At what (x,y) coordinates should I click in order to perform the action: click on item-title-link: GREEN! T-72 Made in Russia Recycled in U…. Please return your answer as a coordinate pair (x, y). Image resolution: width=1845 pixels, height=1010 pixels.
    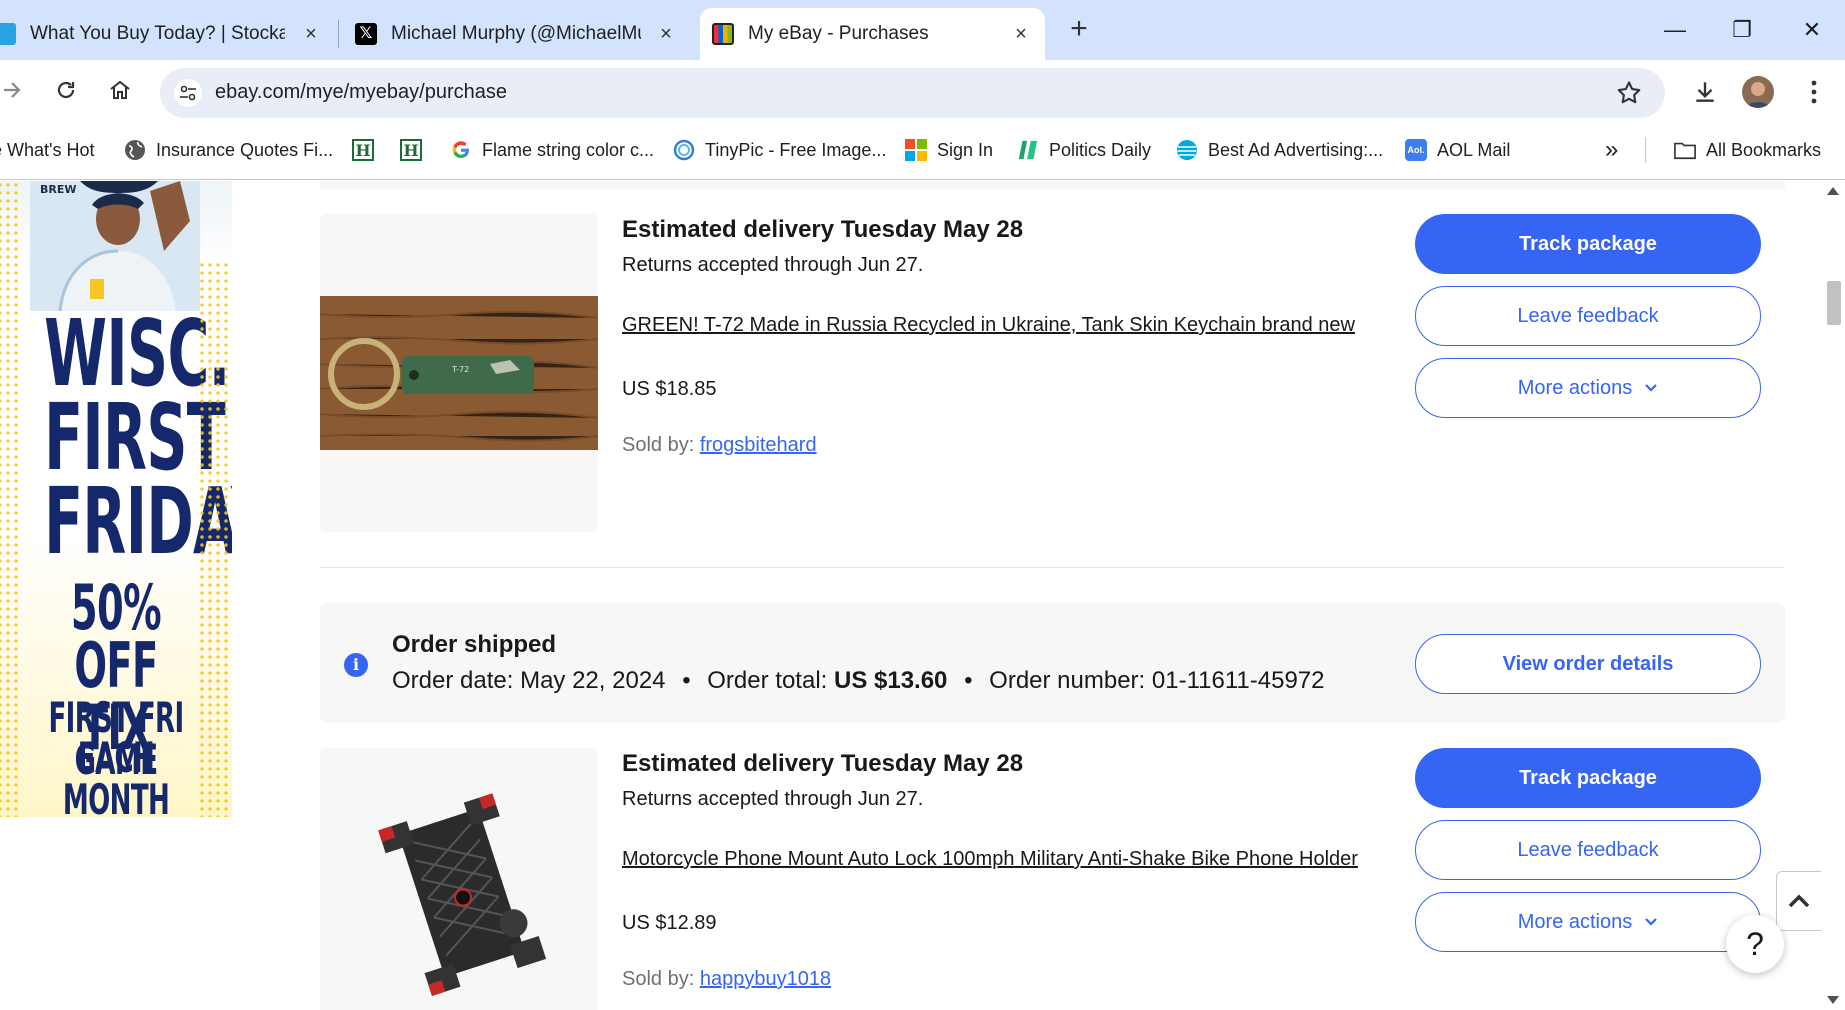
    Looking at the image, I should click on (992, 325).